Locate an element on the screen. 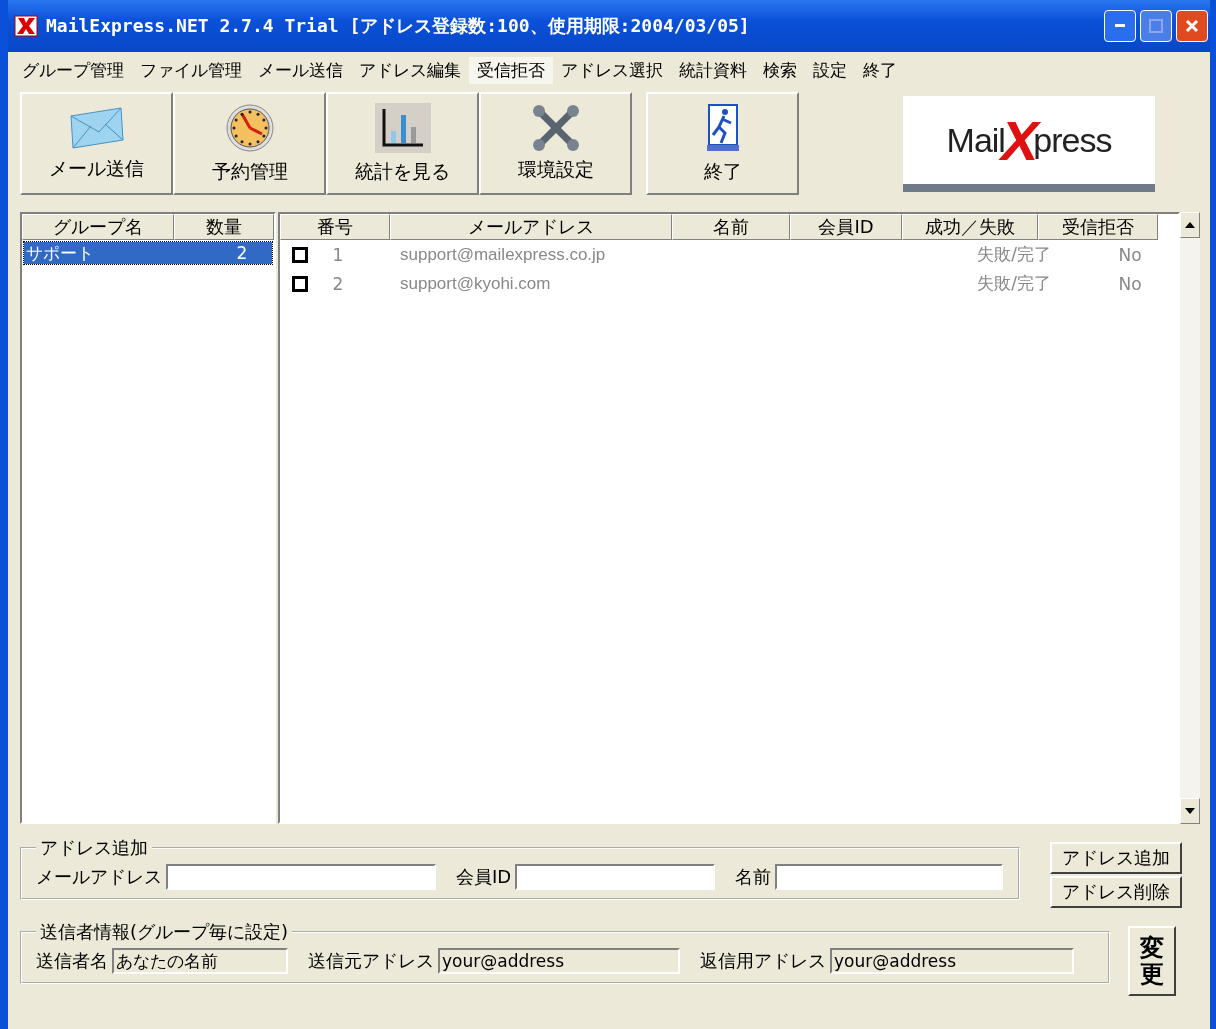 This screenshot has width=1216, height=1029. app-x-icon is located at coordinates (26, 26).